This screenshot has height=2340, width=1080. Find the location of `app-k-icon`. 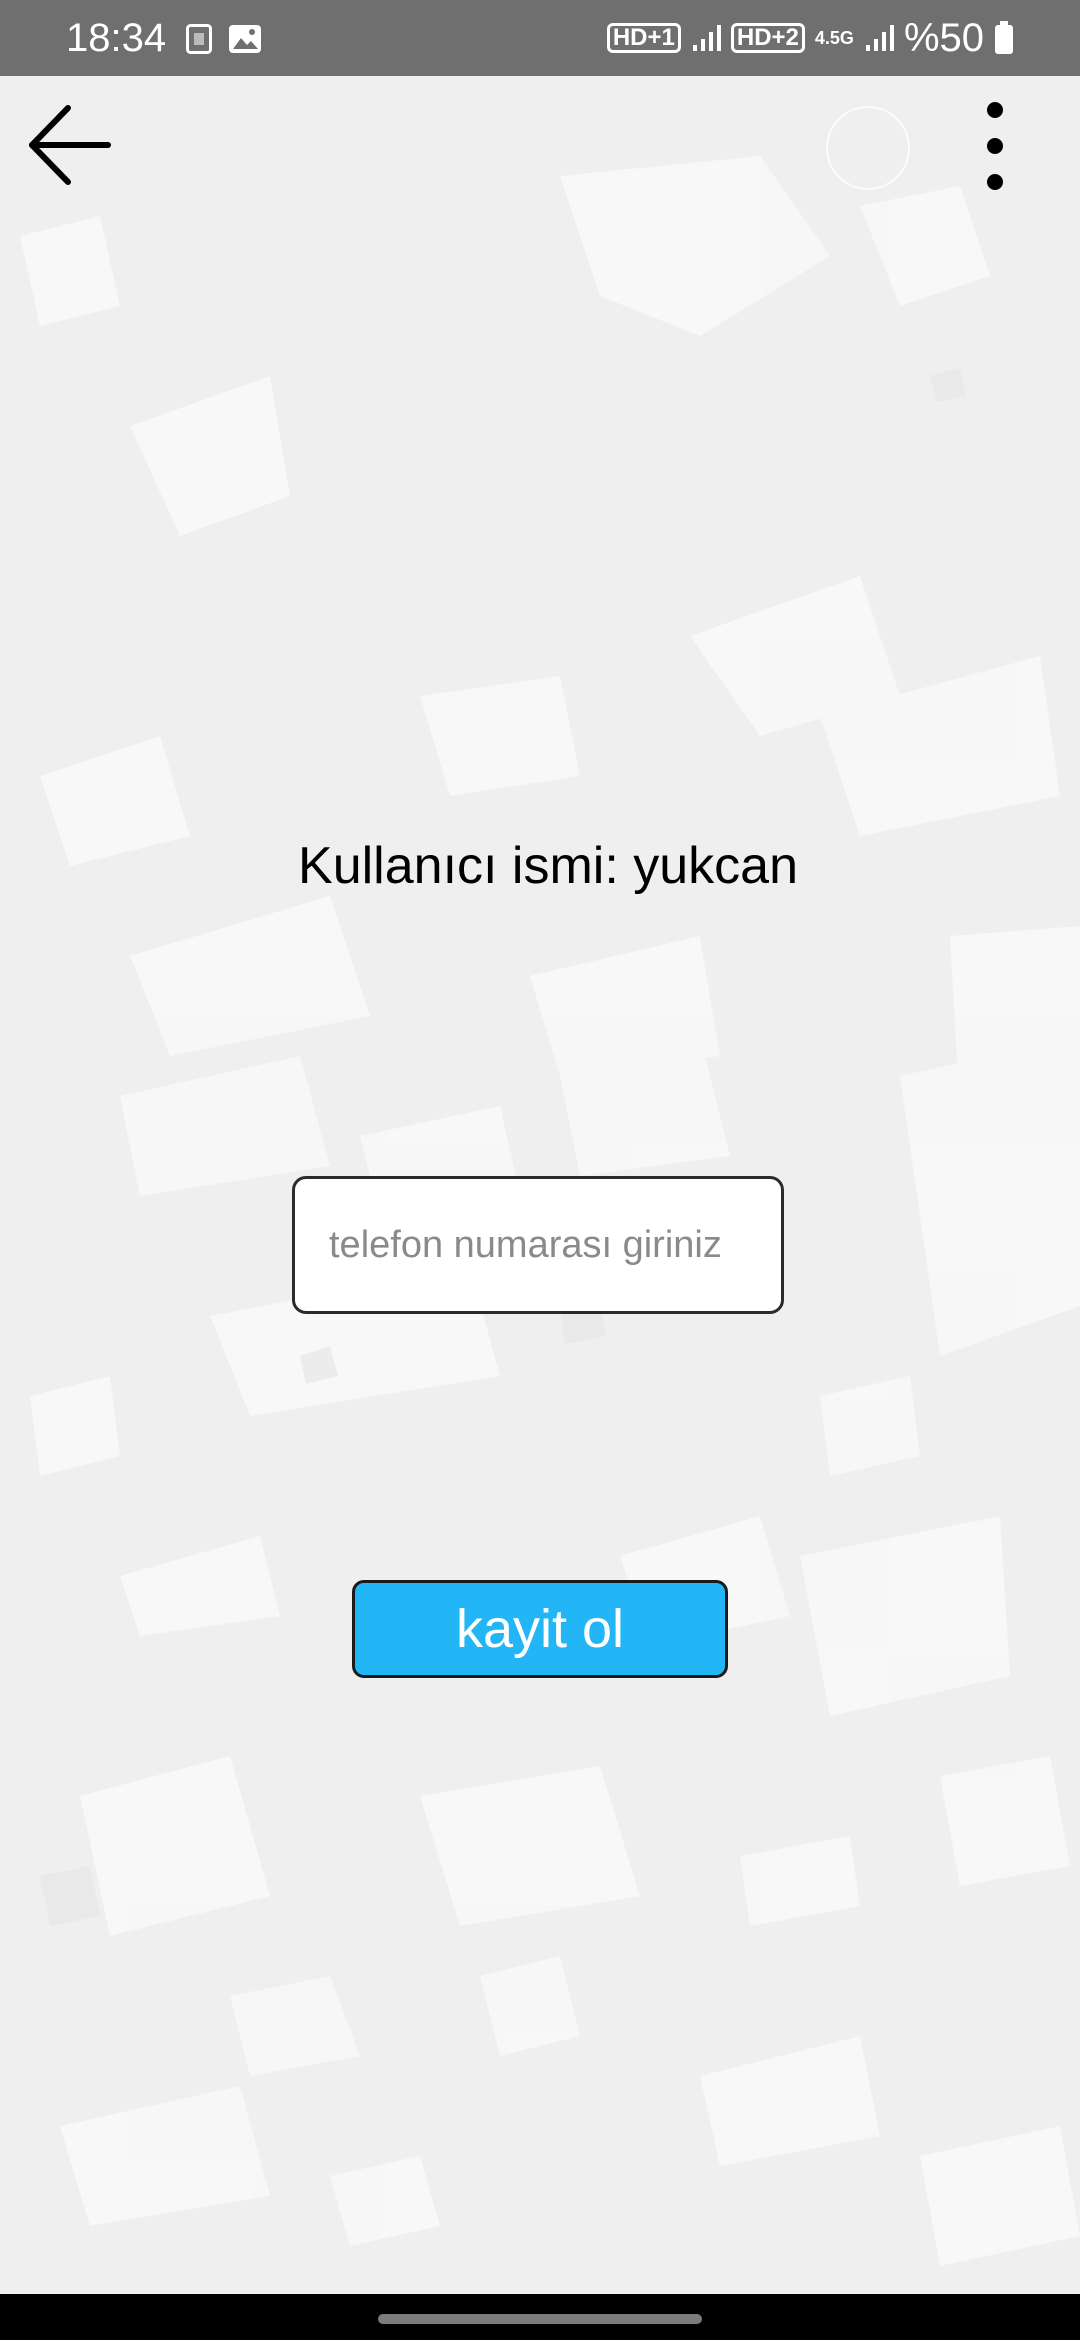

app-k-icon is located at coordinates (199, 39).